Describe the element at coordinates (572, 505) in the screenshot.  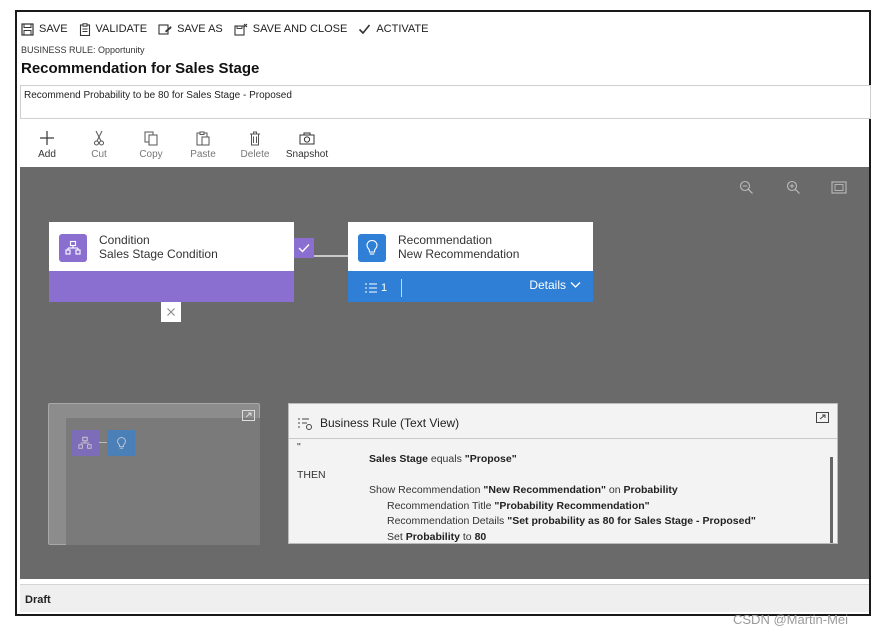
I see `rec-title-value: "Probability Recommendation"` at that location.